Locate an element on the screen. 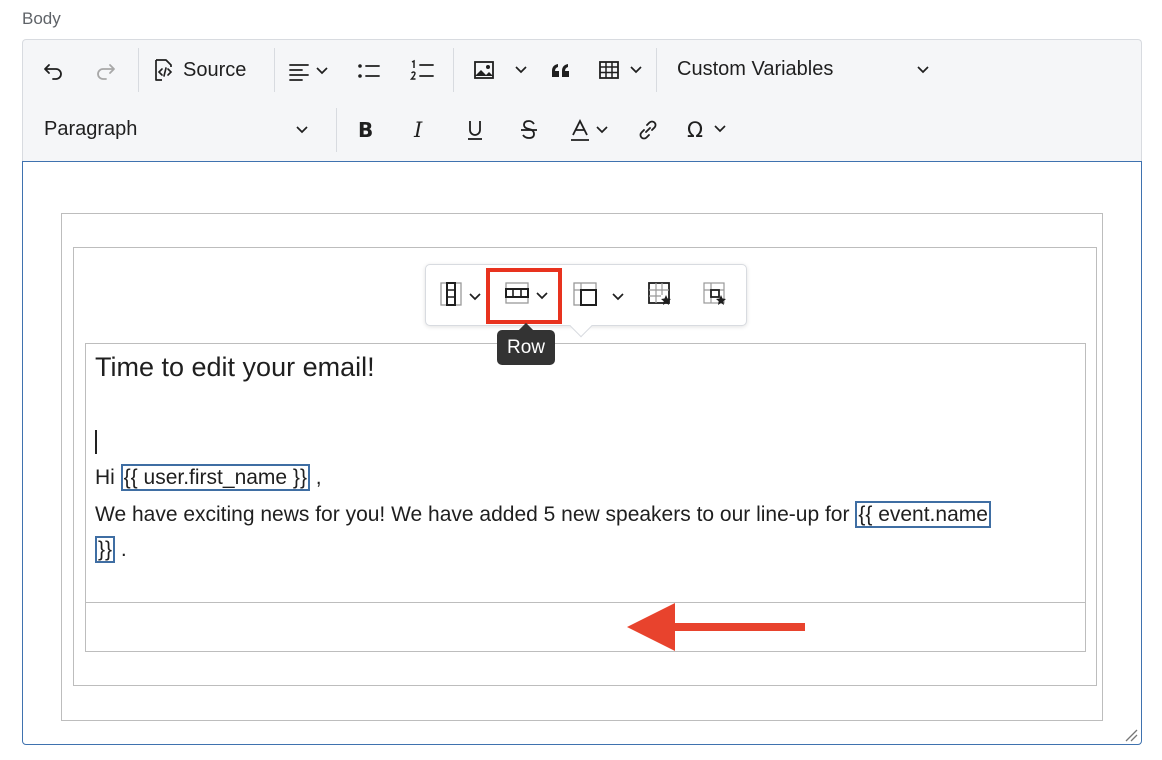 This screenshot has width=1162, height=760. source-label: Source is located at coordinates (215, 69).